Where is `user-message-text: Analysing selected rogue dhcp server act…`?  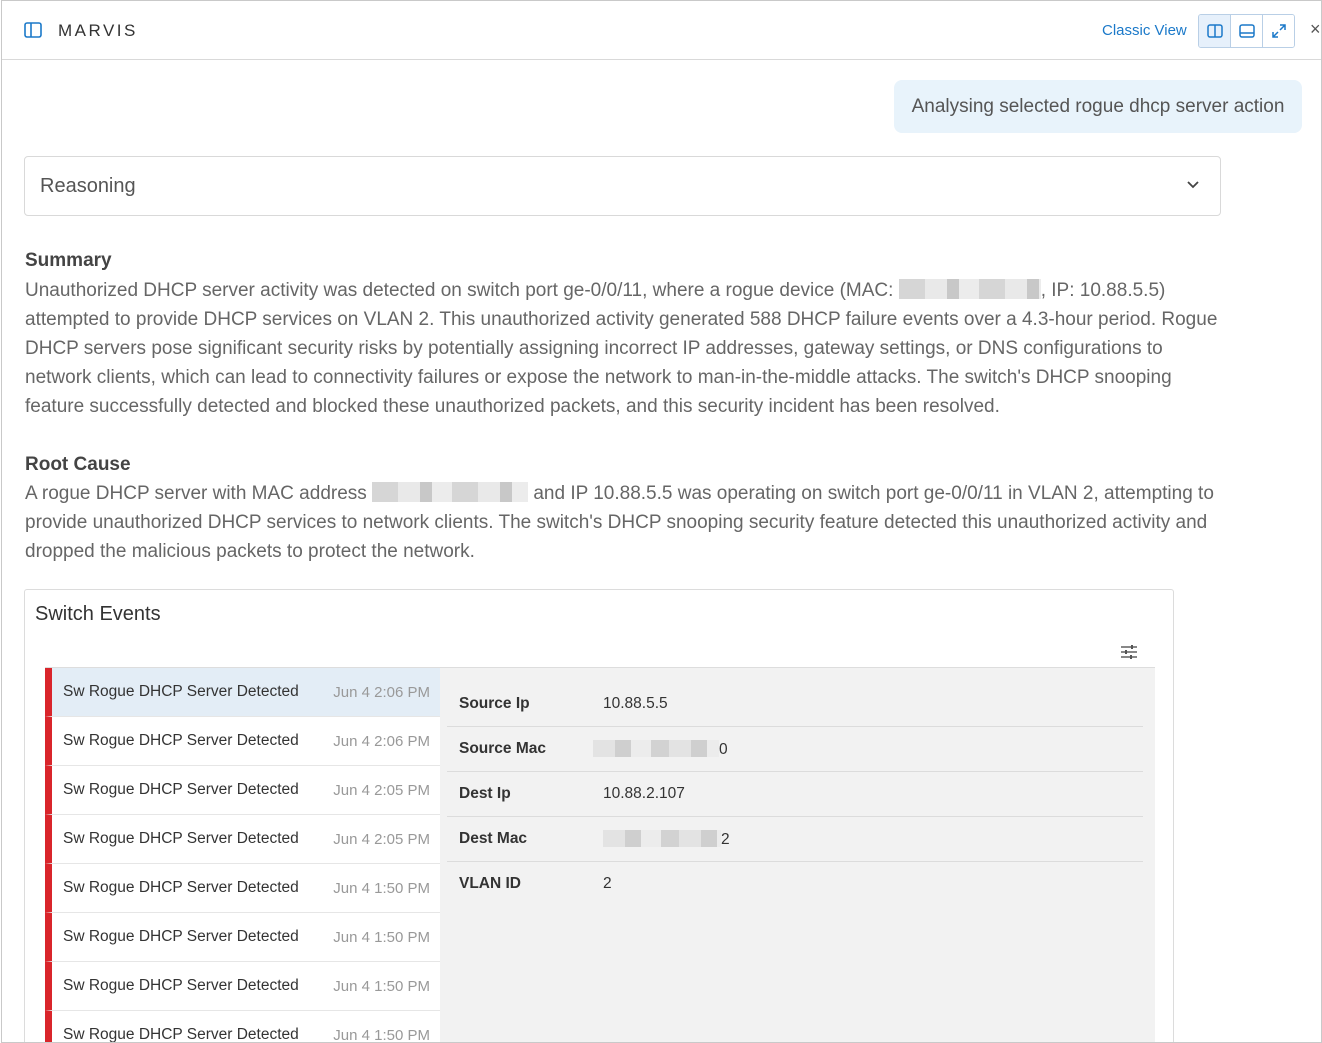 user-message-text: Analysing selected rogue dhcp server act… is located at coordinates (1098, 106).